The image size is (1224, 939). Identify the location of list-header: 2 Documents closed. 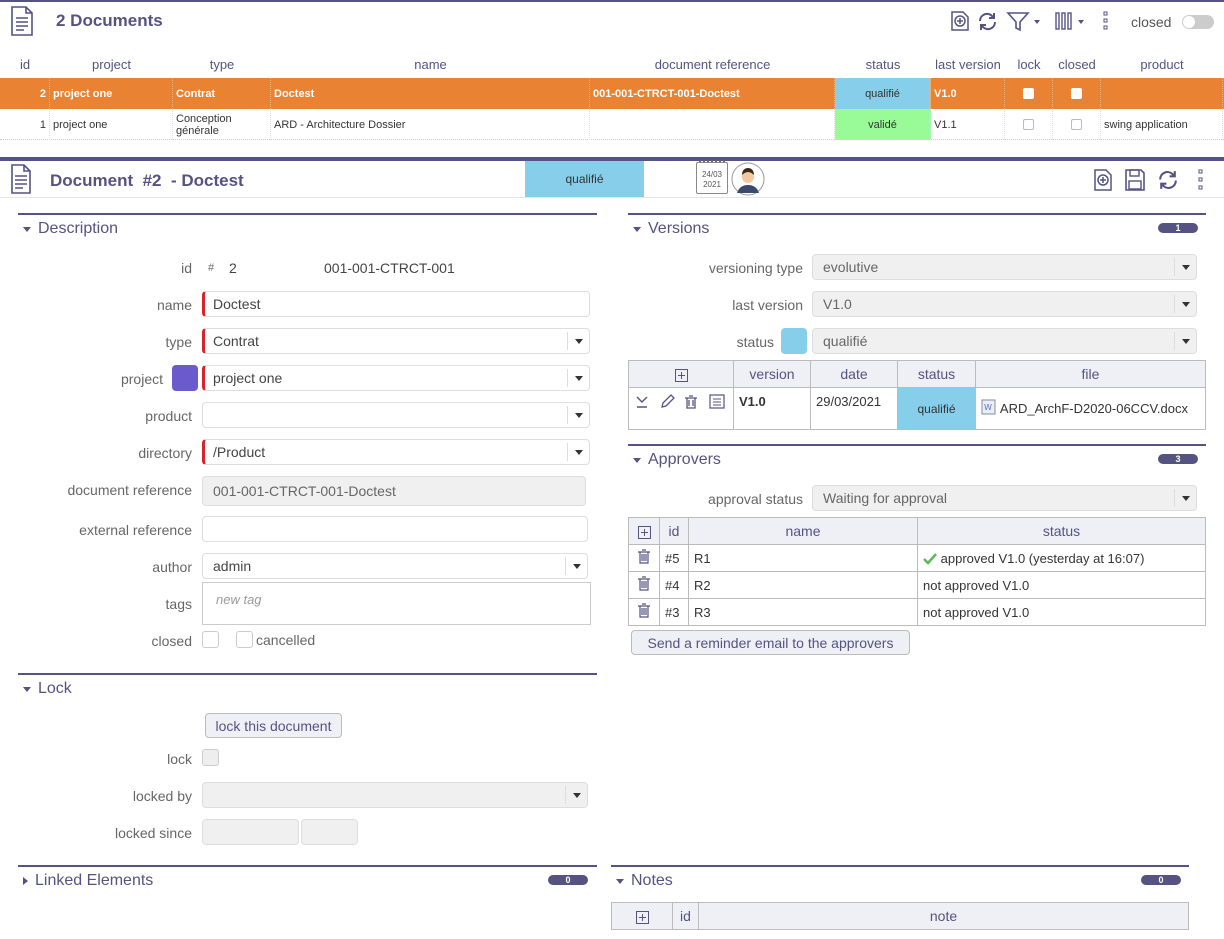
(612, 20).